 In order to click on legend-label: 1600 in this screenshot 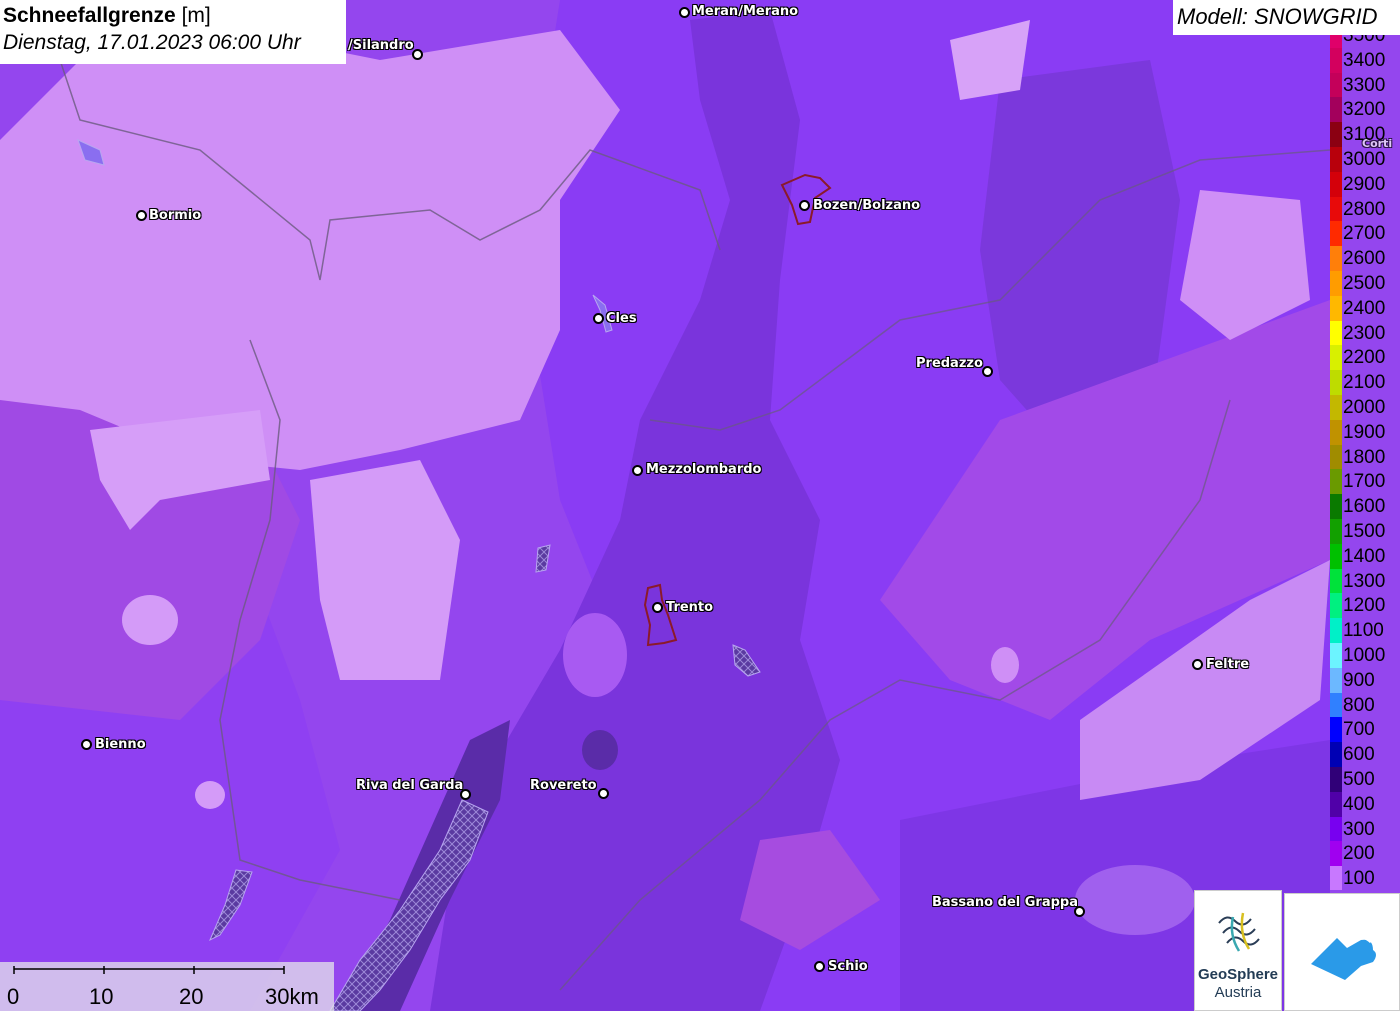, I will do `click(1364, 507)`.